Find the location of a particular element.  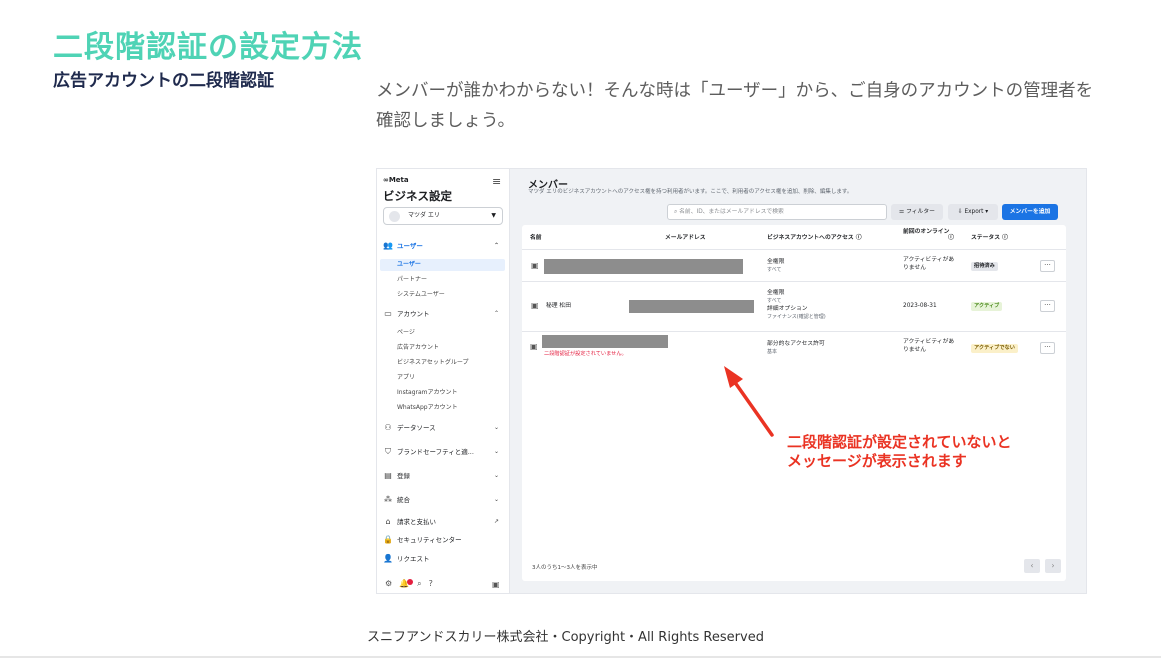

chevron-down-icon: ▼ is located at coordinates (493, 215).